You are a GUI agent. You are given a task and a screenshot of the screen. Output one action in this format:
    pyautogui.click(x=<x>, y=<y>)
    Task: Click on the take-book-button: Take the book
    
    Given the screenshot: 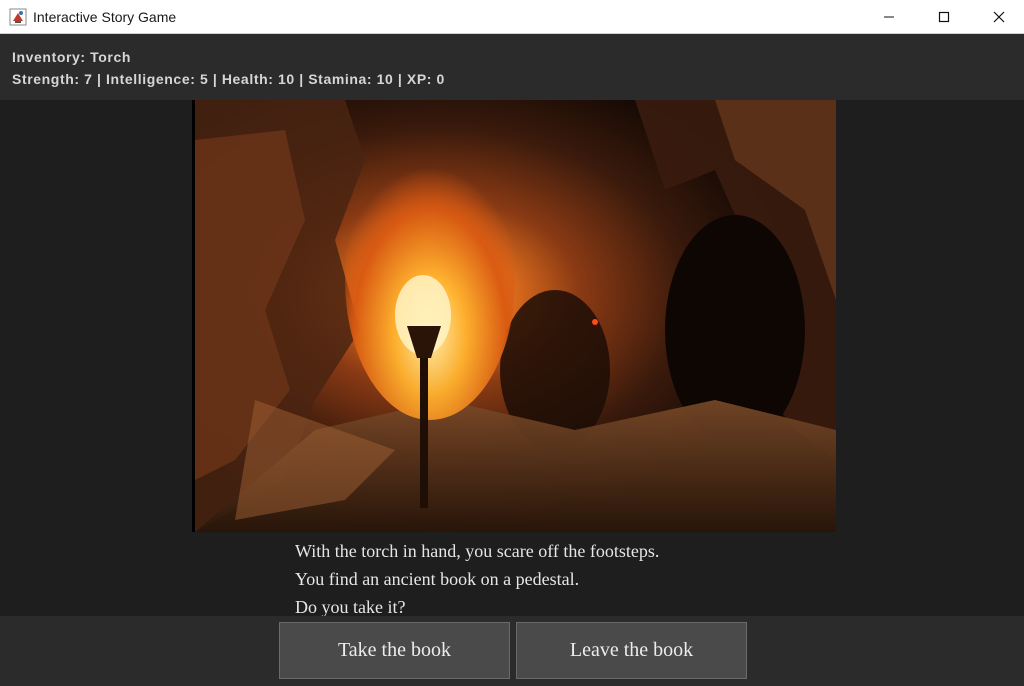 What is the action you would take?
    pyautogui.click(x=394, y=650)
    